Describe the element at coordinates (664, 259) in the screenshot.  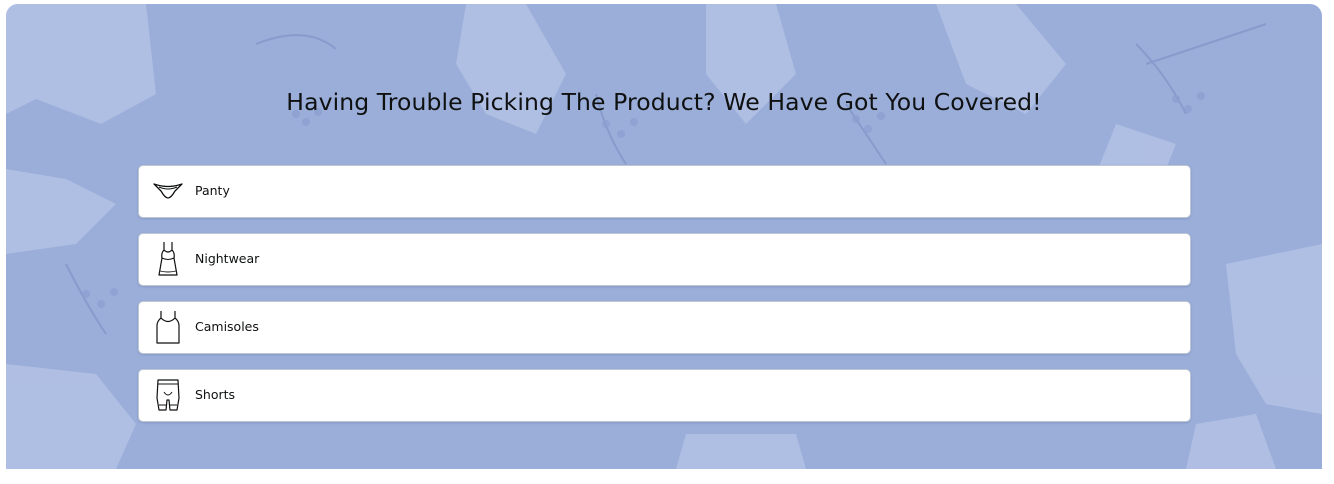
I see `product-item-nightwear: Nightwear` at that location.